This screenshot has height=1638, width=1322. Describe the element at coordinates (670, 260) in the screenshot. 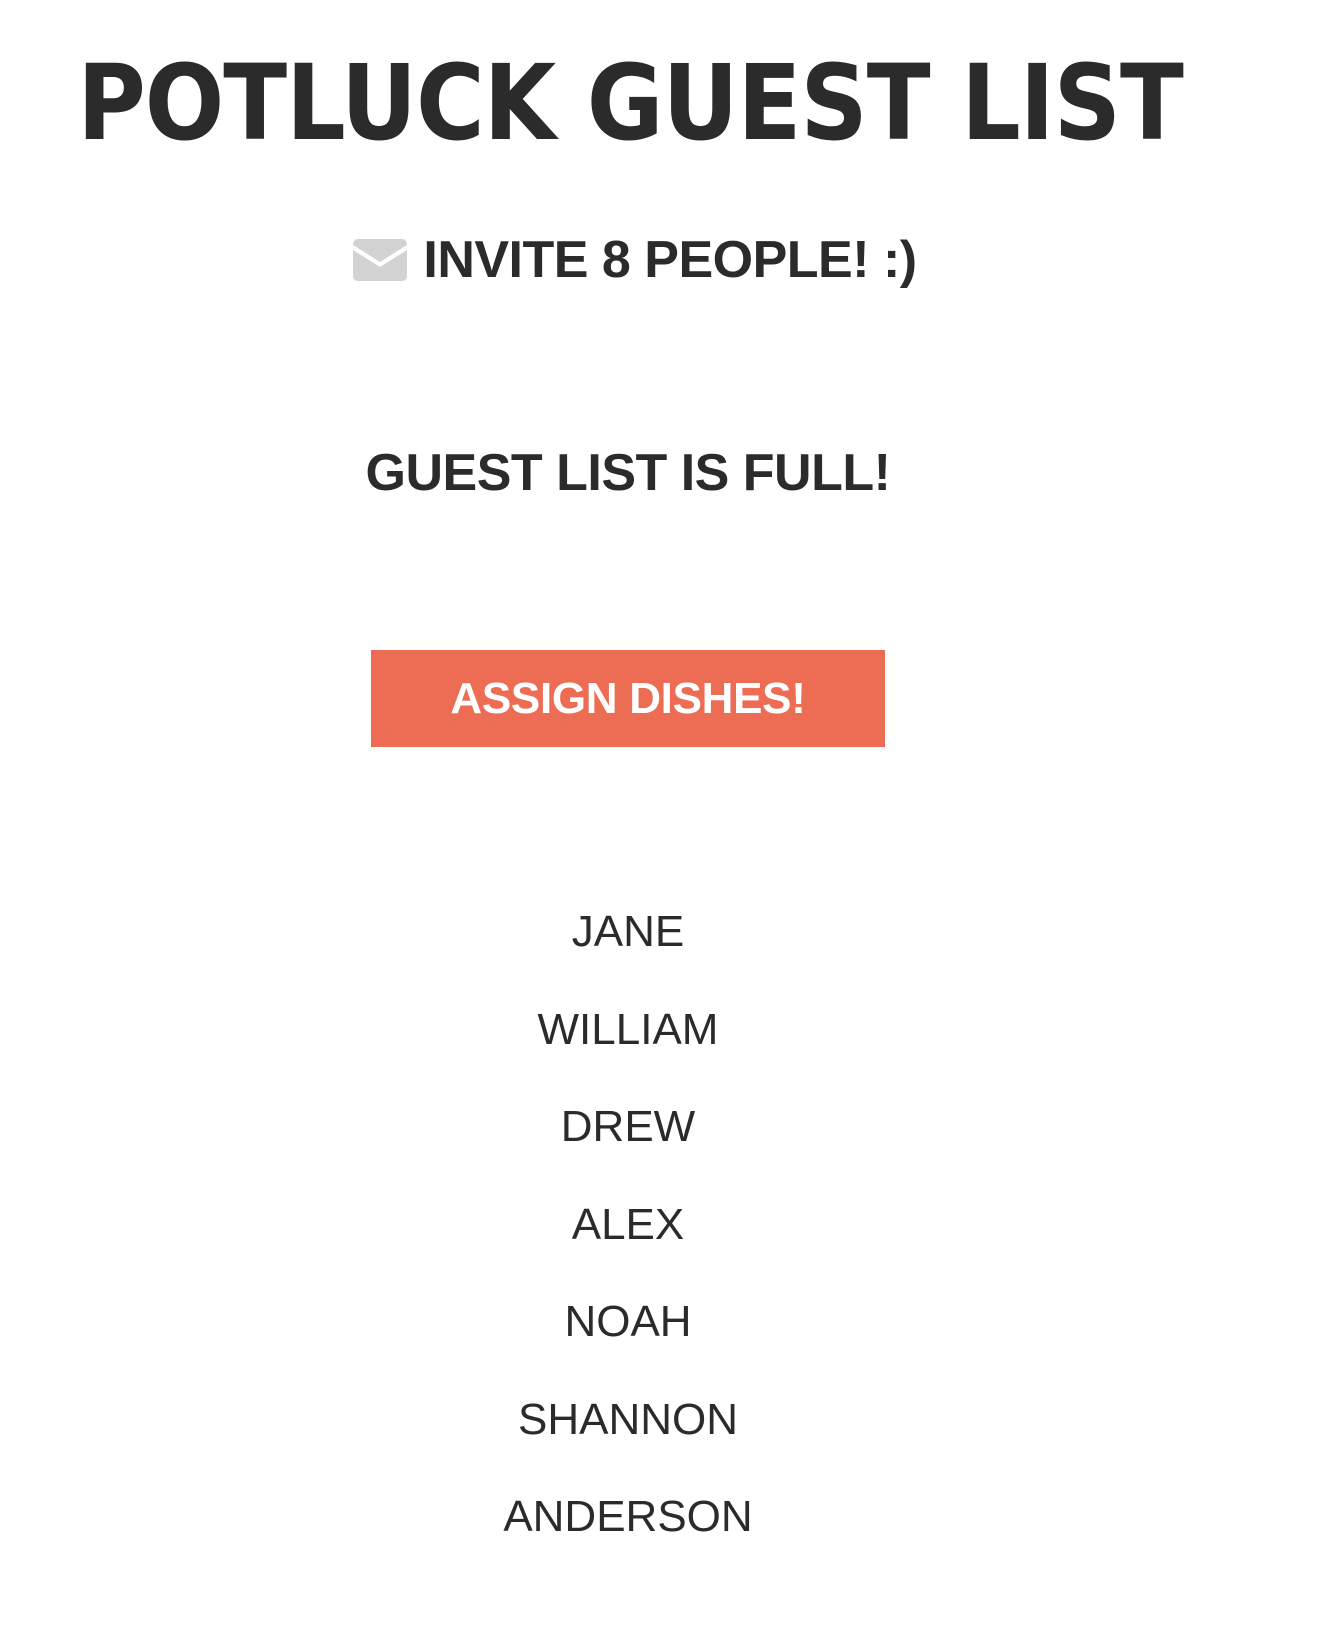

I see `invite-text: INVITE 8 PEOPLE! :)` at that location.